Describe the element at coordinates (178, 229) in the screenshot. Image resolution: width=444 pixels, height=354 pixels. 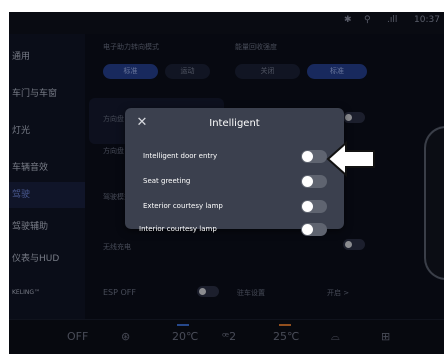
I see `interior-lamp-label: Interior courtesy lamp` at that location.